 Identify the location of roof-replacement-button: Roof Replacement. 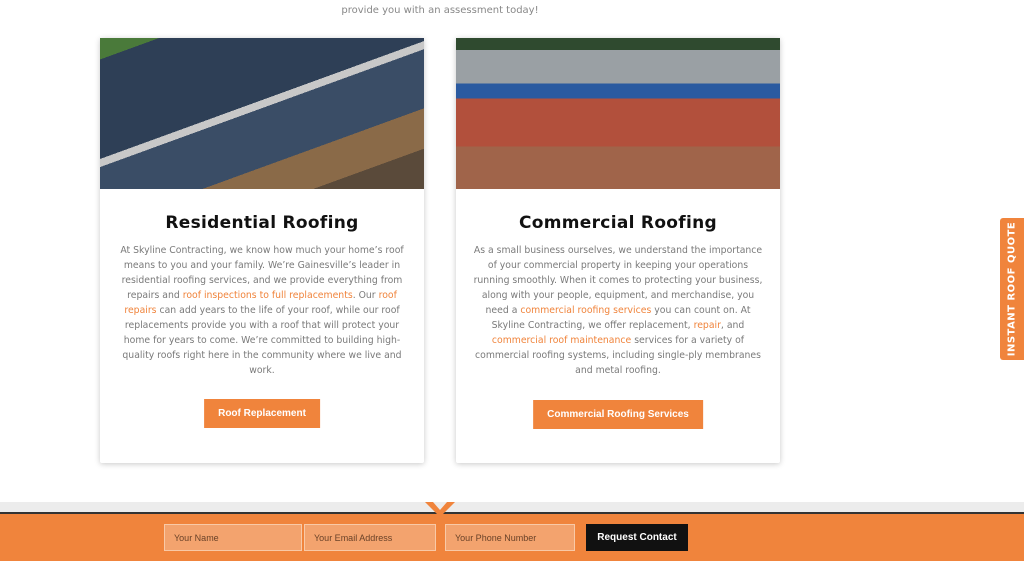
(262, 413).